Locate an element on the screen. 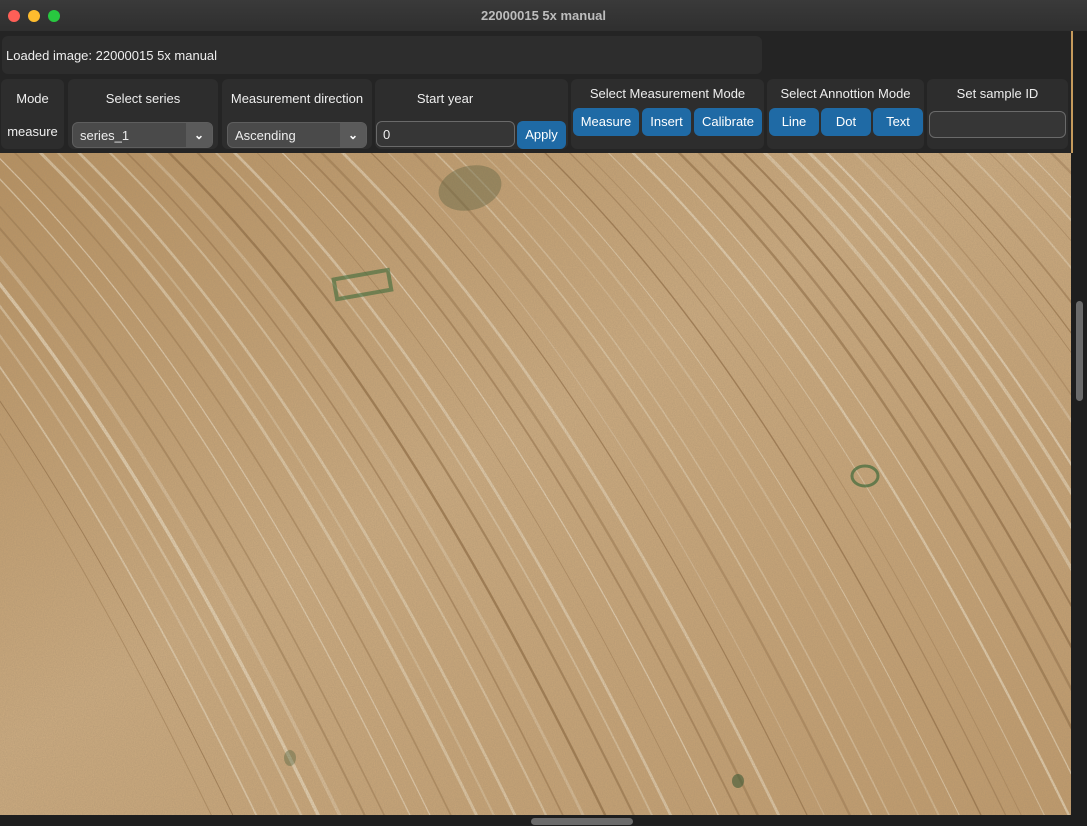  direction-select: Ascending ⌄ is located at coordinates (297, 135).